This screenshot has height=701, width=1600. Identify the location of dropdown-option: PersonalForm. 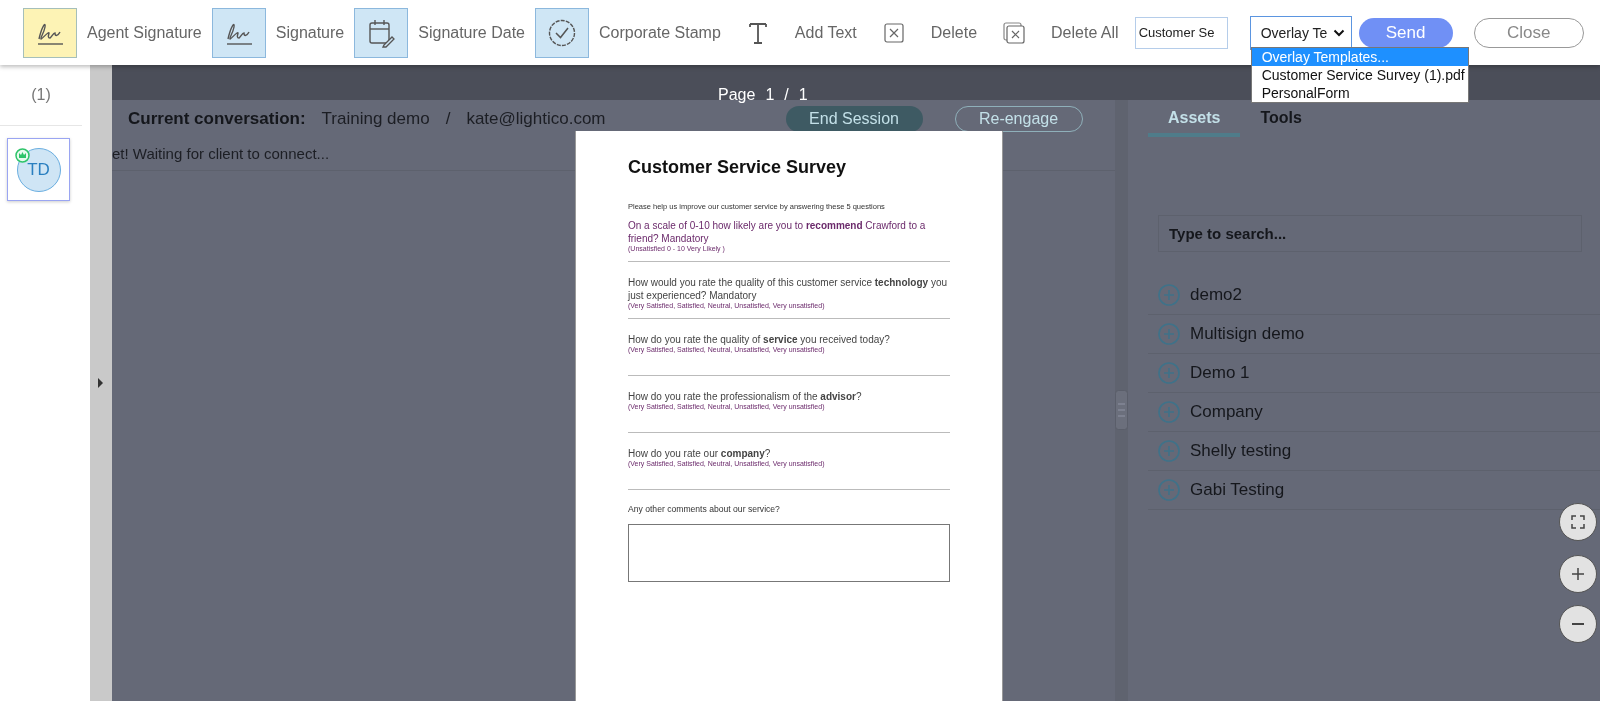
(1359, 92).